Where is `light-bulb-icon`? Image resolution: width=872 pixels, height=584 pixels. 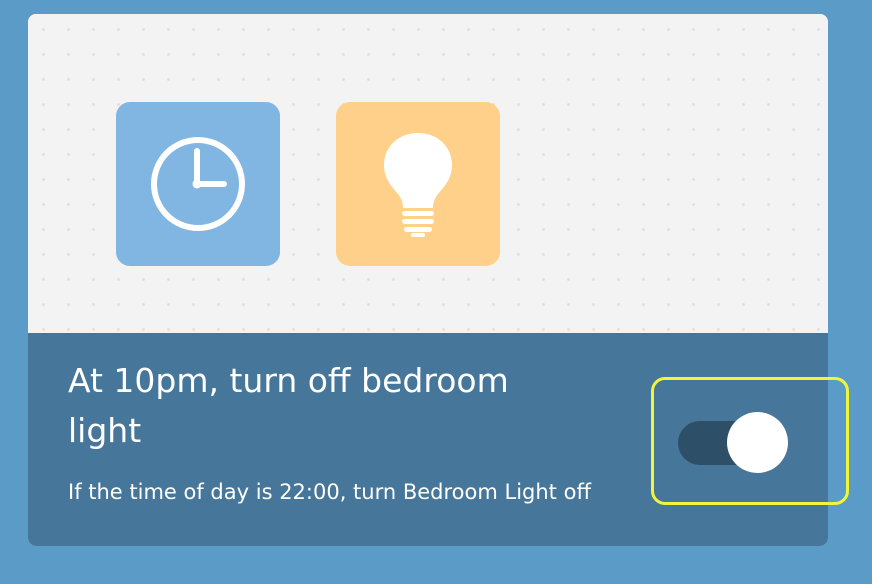
light-bulb-icon is located at coordinates (418, 185).